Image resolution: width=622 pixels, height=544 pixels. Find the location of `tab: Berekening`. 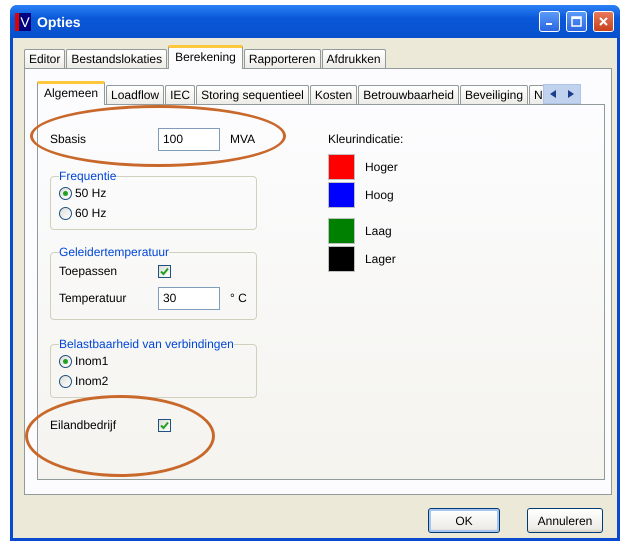

tab: Berekening is located at coordinates (205, 57).